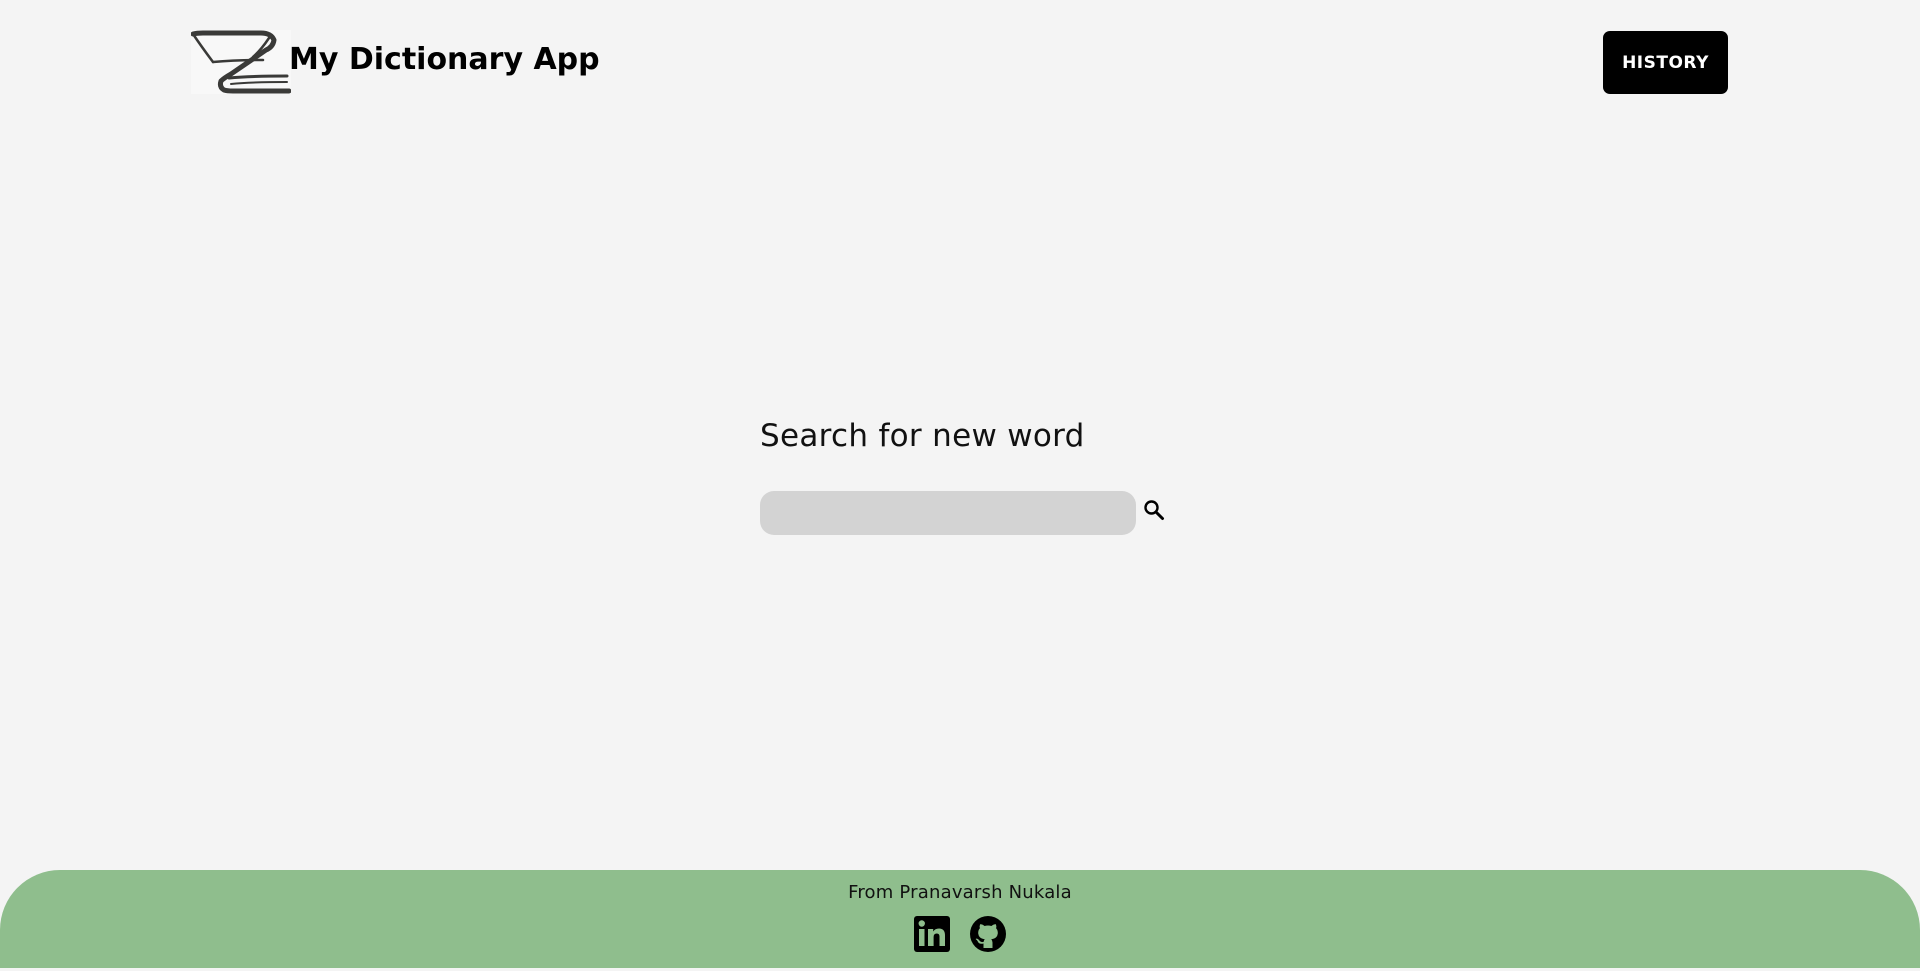 This screenshot has height=971, width=1920. I want to click on footer: From Pranavarsh Nukala, so click(960, 920).